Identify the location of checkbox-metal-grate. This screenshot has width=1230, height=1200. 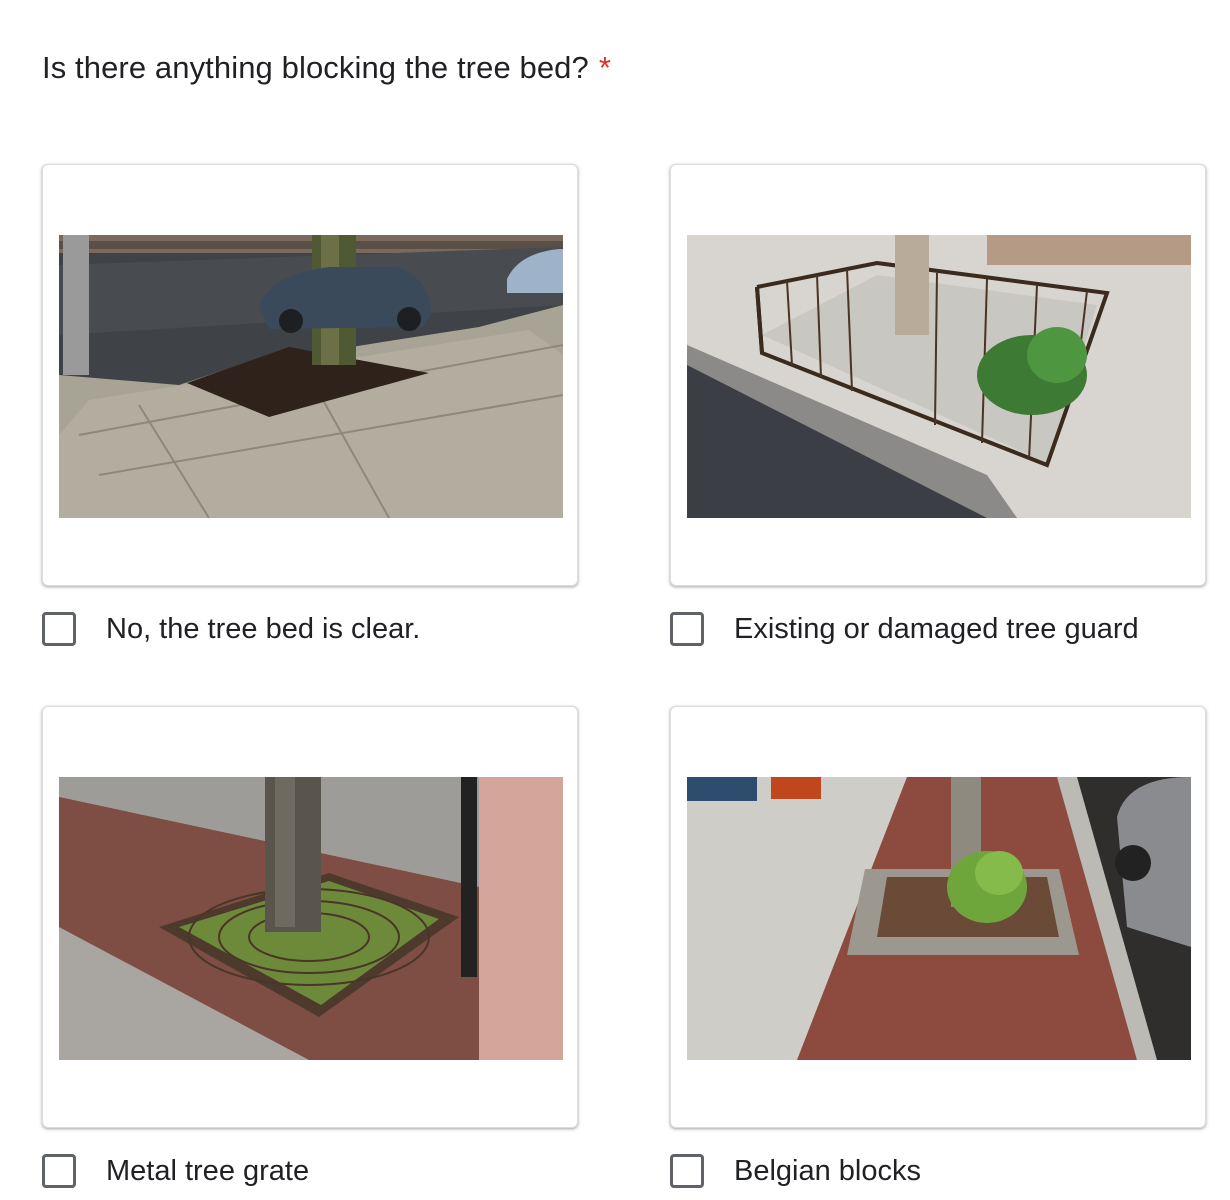
(59, 1171).